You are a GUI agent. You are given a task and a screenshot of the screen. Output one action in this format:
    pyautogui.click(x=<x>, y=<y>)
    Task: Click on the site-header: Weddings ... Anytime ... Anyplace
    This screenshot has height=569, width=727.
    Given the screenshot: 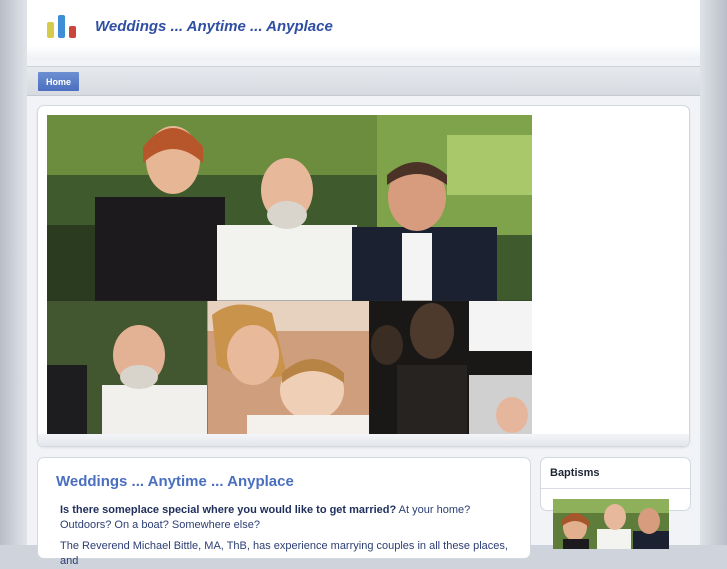 What is the action you would take?
    pyautogui.click(x=363, y=30)
    